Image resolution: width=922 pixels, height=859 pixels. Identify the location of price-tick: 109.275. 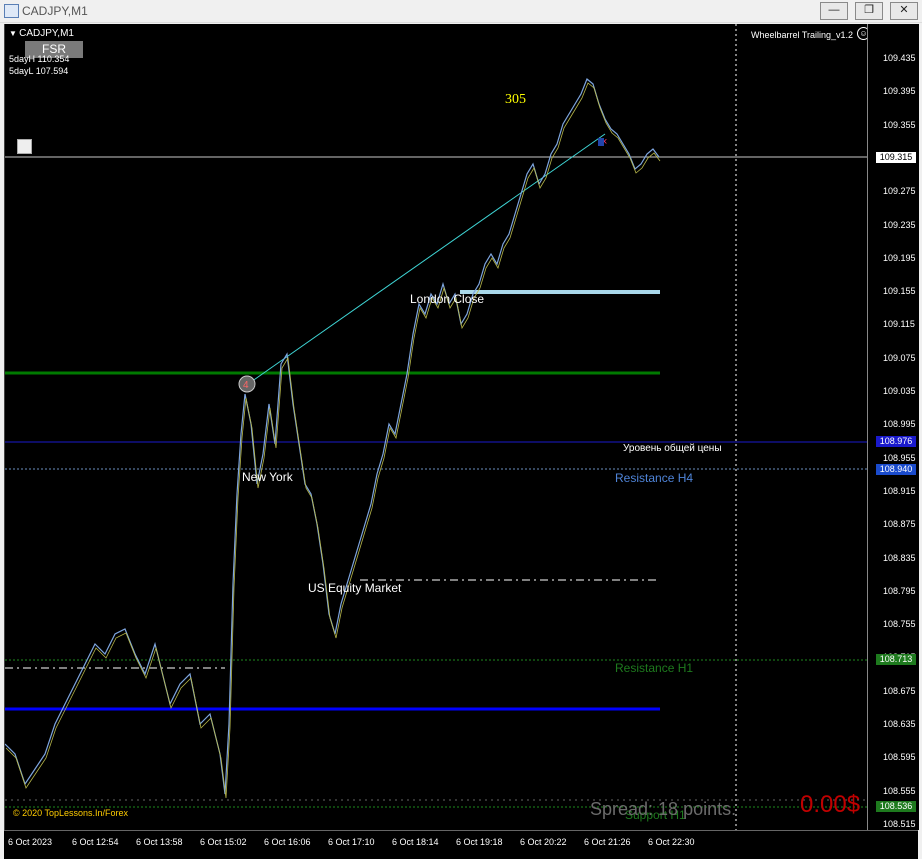
(899, 191).